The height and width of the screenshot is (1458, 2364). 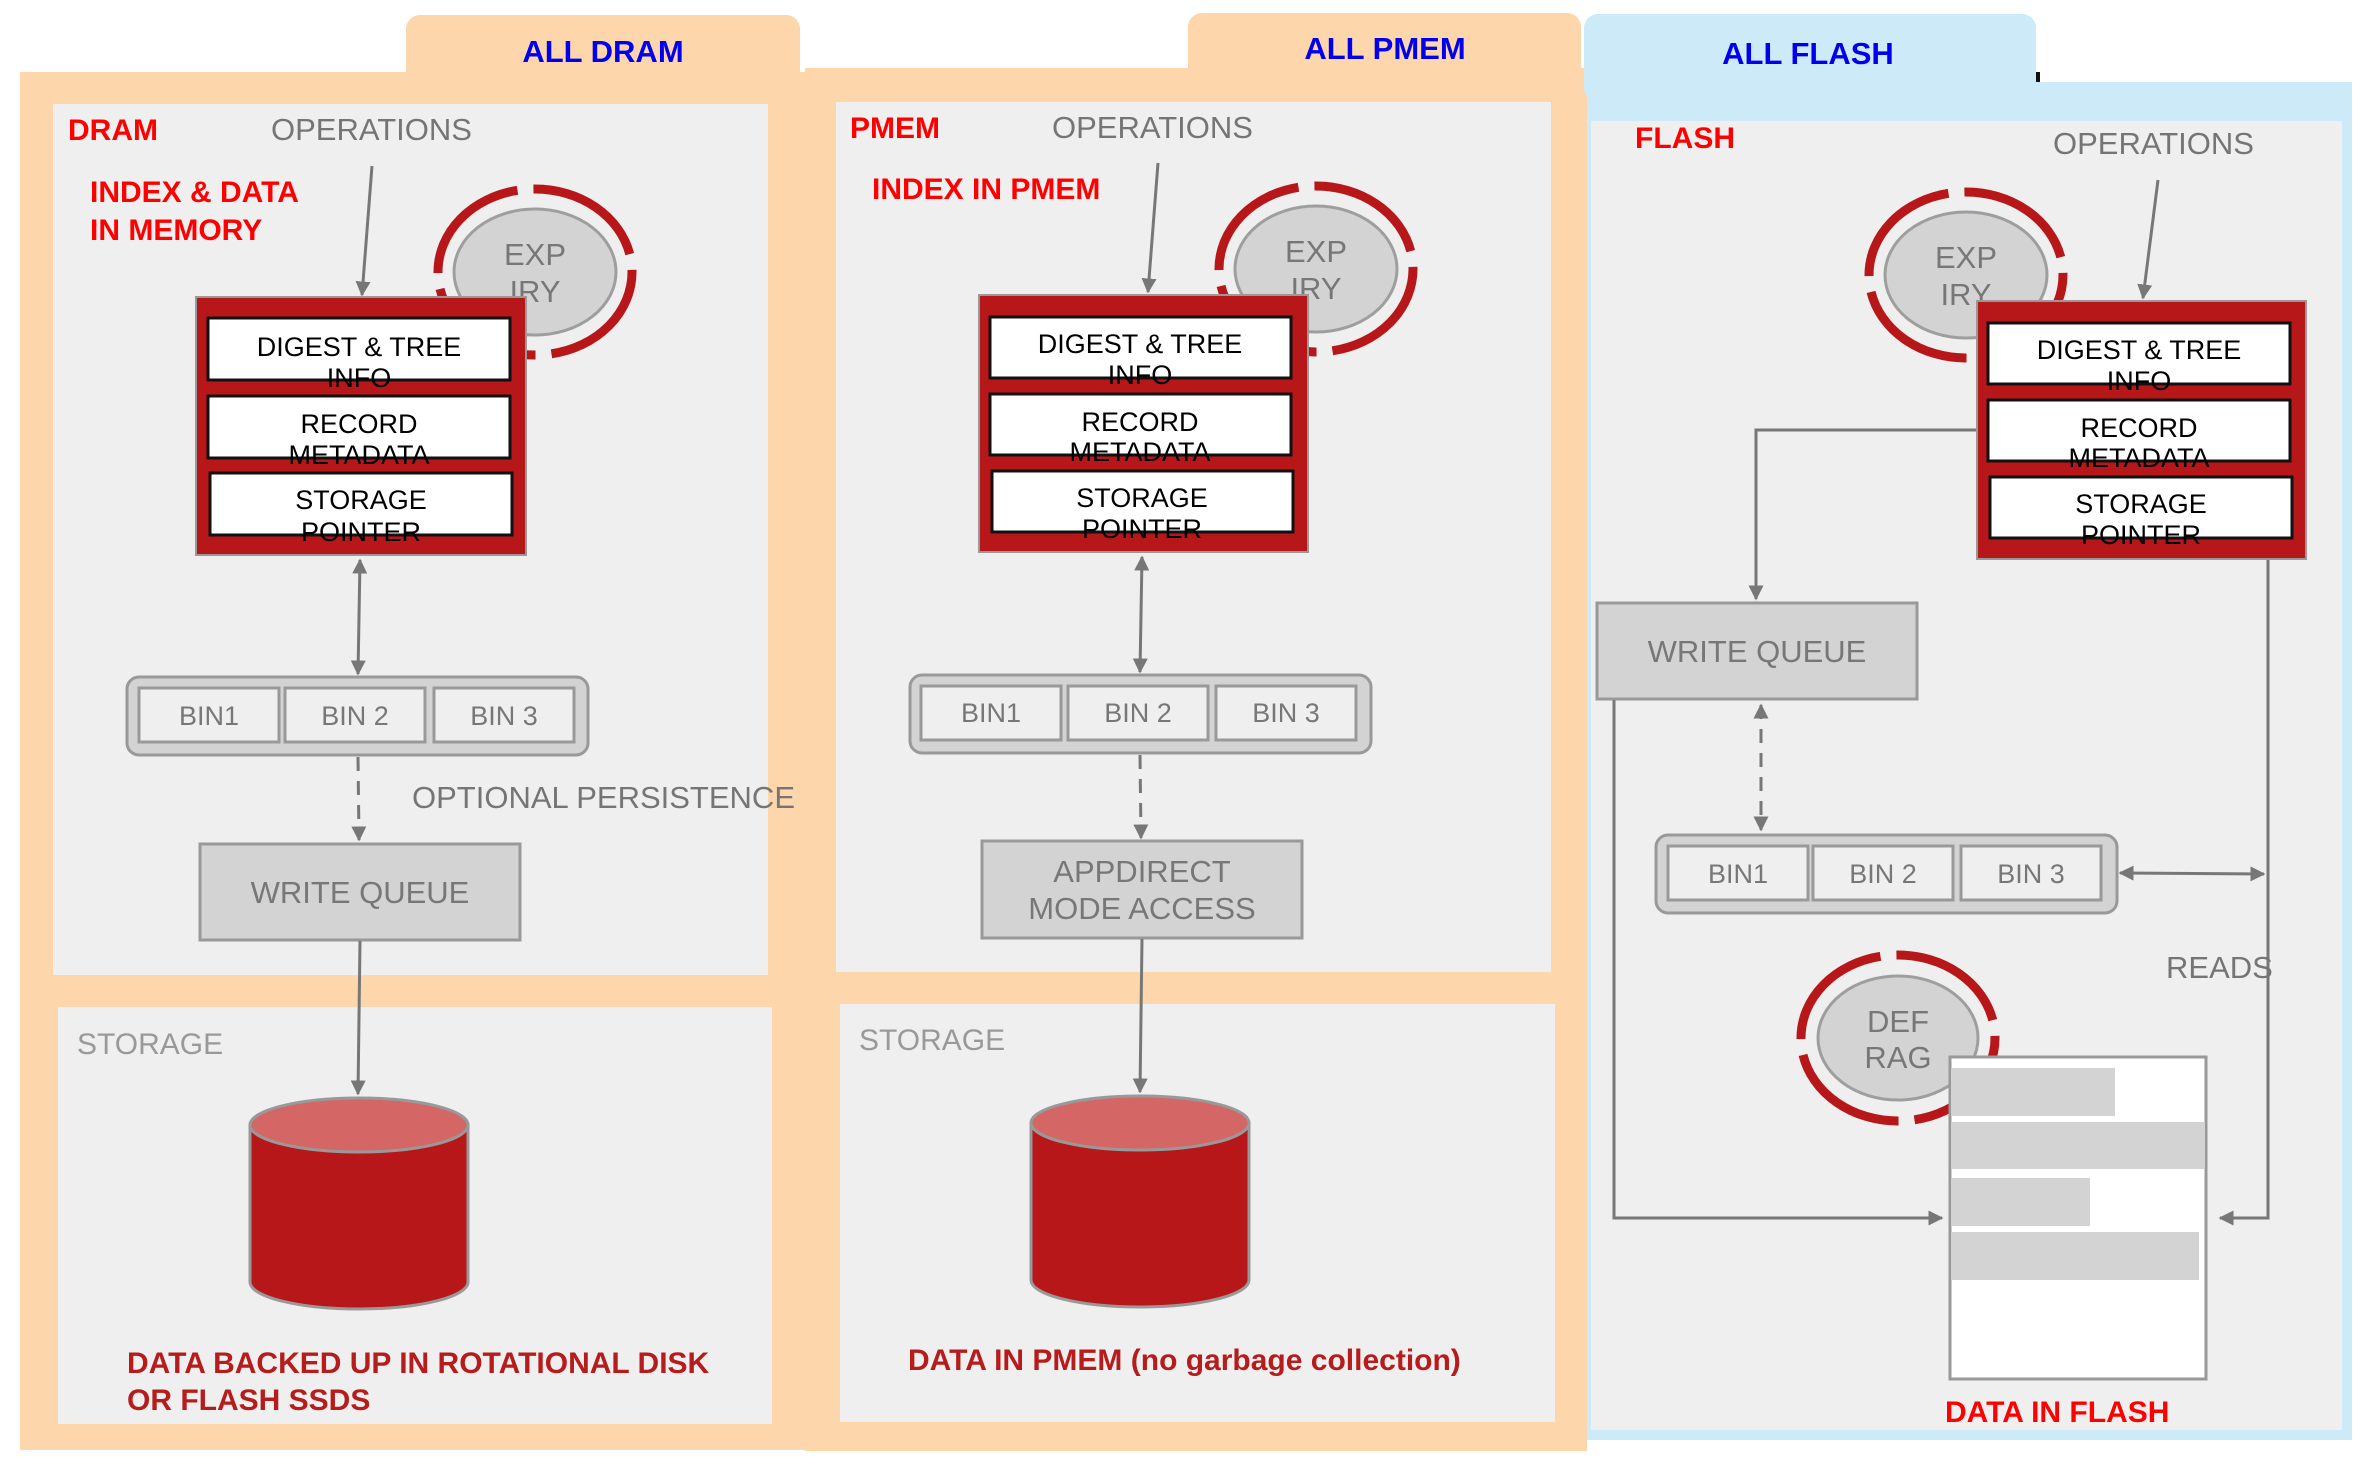 I want to click on dram-queue-storage-arrow, so click(x=358, y=1018).